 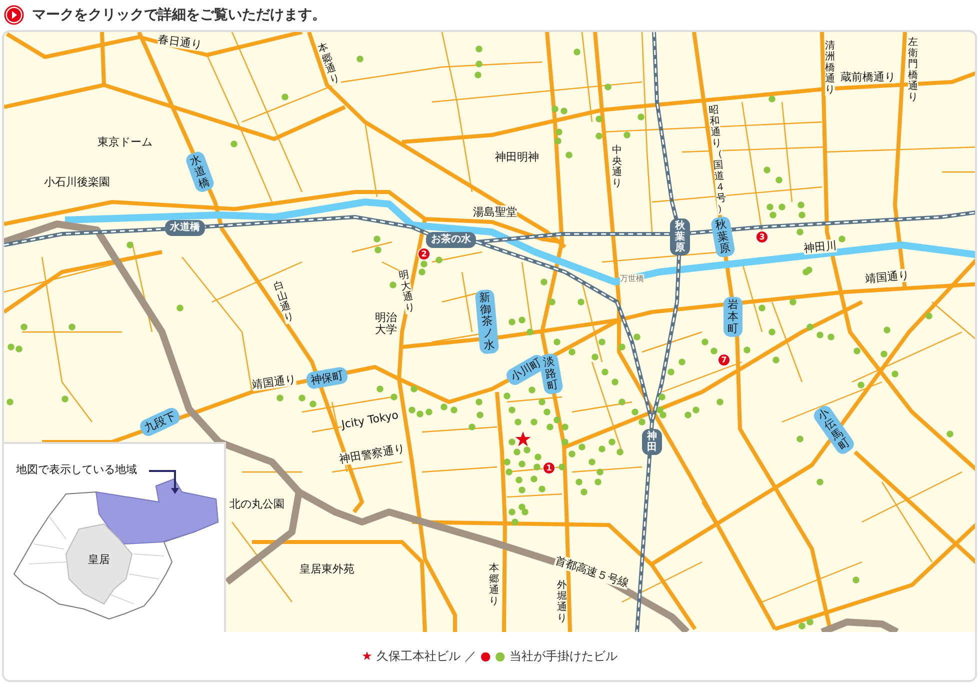 What do you see at coordinates (523, 439) in the screenshot?
I see `star-marker` at bounding box center [523, 439].